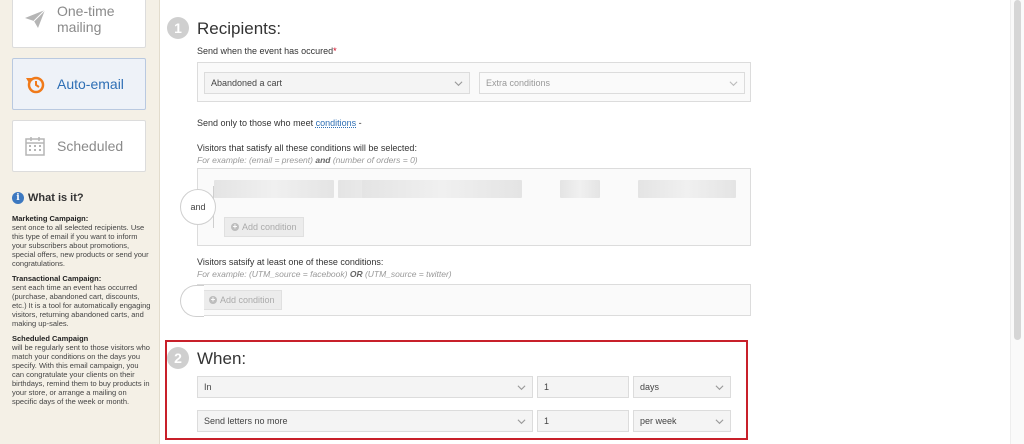 Image resolution: width=1024 pixels, height=444 pixels. Describe the element at coordinates (90, 84) in the screenshot. I see `auto-email-label: Auto-email` at that location.